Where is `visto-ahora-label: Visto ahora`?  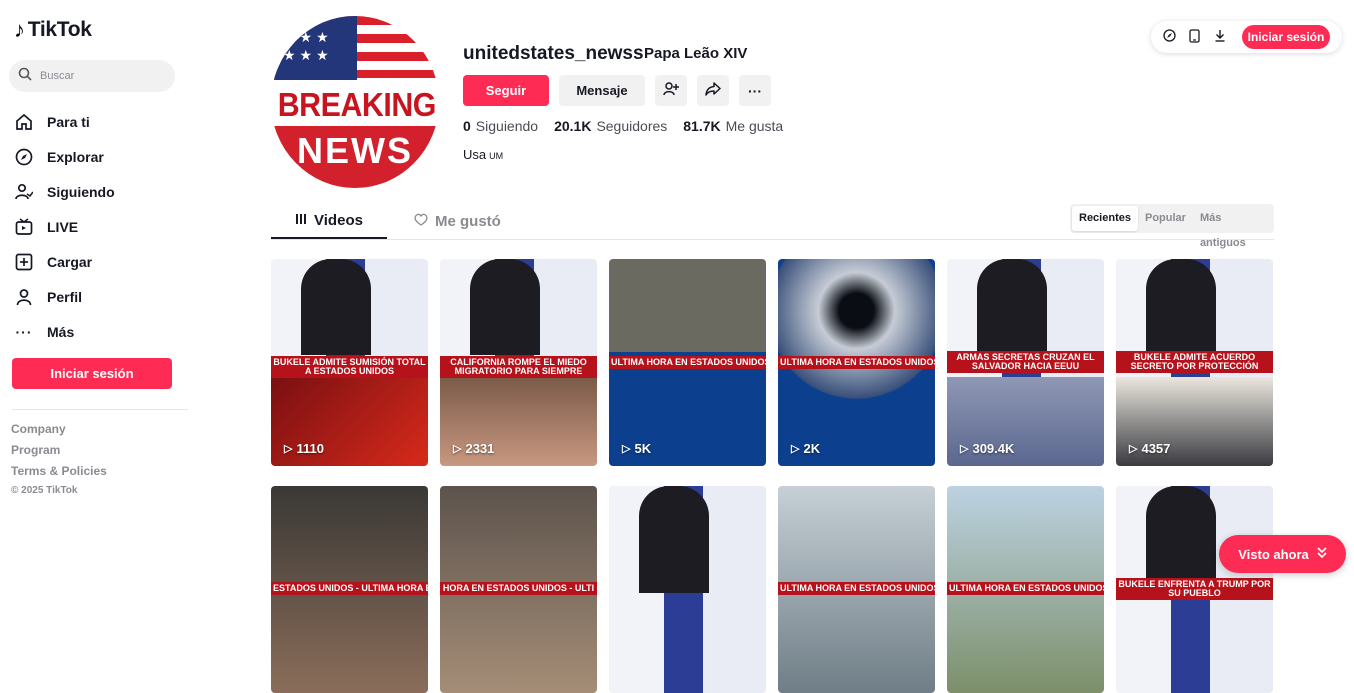
visto-ahora-label: Visto ahora is located at coordinates (1273, 554).